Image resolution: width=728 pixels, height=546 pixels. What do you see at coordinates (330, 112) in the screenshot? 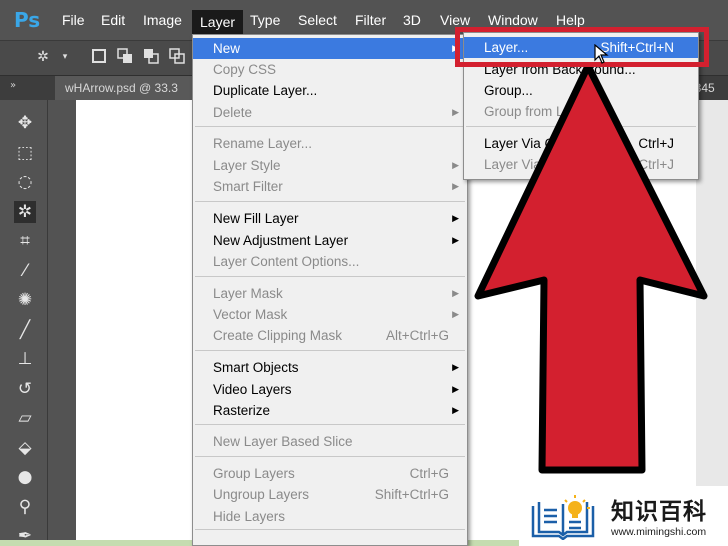
I see `layer-menu-item: Delete ▶` at bounding box center [330, 112].